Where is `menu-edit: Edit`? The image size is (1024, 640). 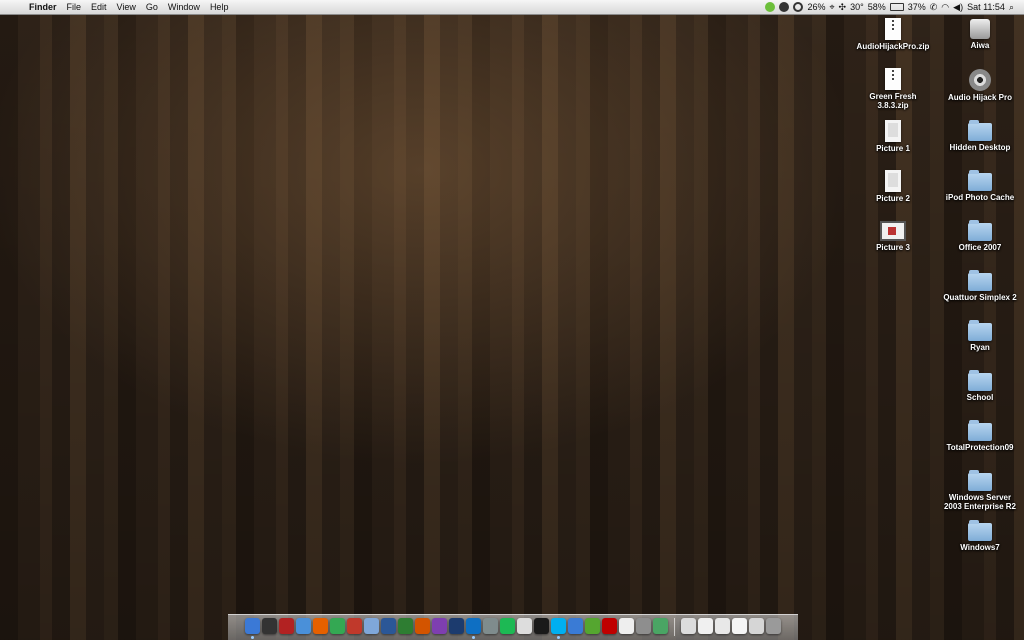
menu-edit: Edit is located at coordinates (99, 7).